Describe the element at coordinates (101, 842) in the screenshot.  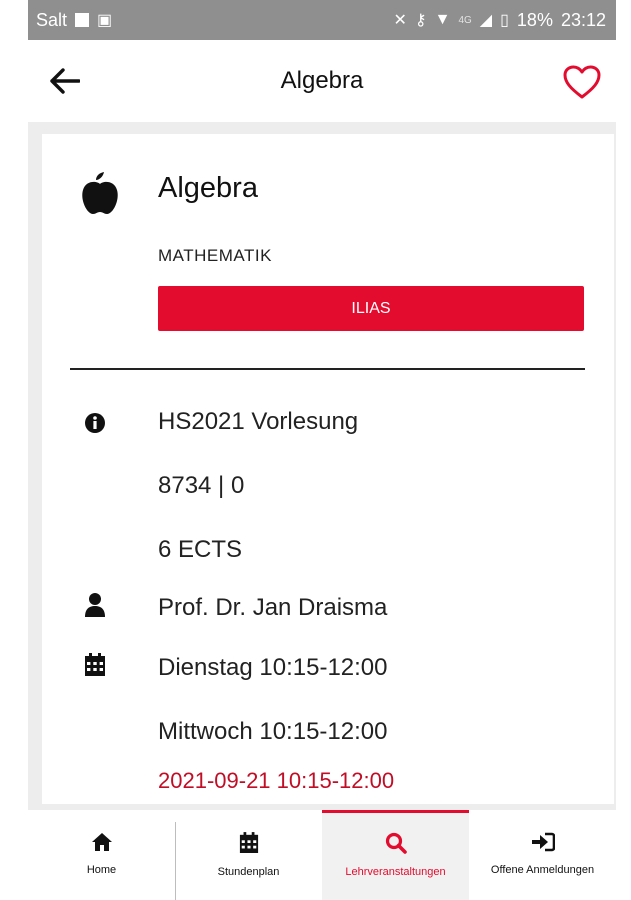
I see `home-icon` at that location.